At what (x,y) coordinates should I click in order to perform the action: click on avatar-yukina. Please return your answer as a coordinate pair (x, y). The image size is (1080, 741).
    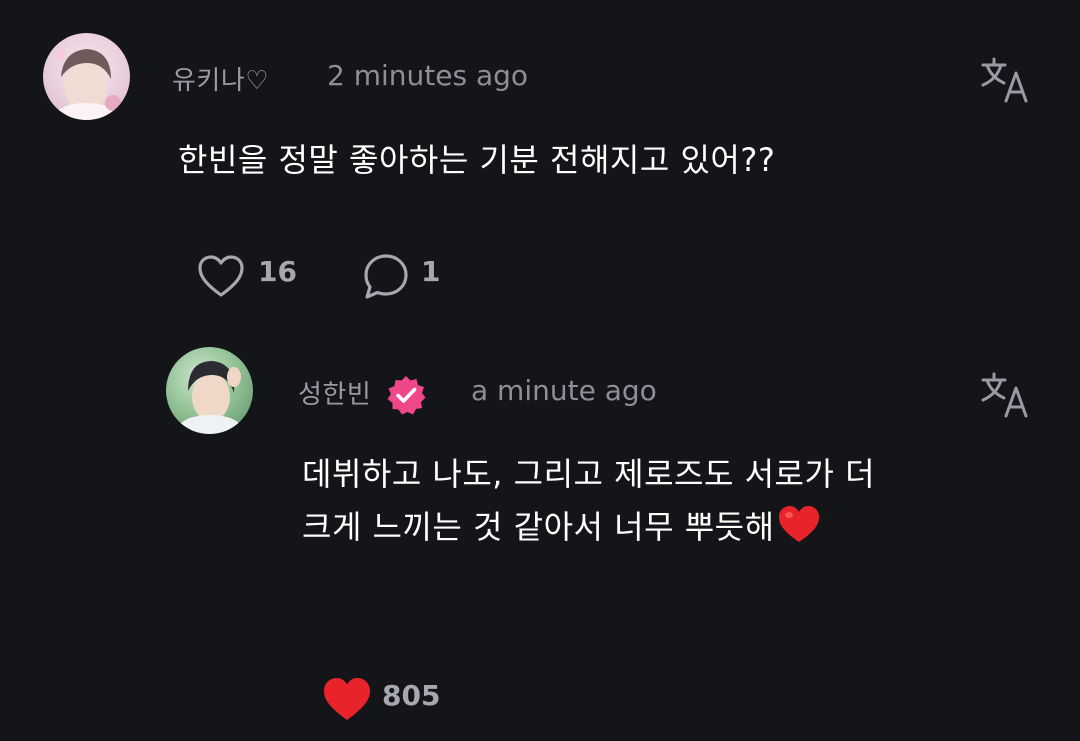
    Looking at the image, I should click on (86, 76).